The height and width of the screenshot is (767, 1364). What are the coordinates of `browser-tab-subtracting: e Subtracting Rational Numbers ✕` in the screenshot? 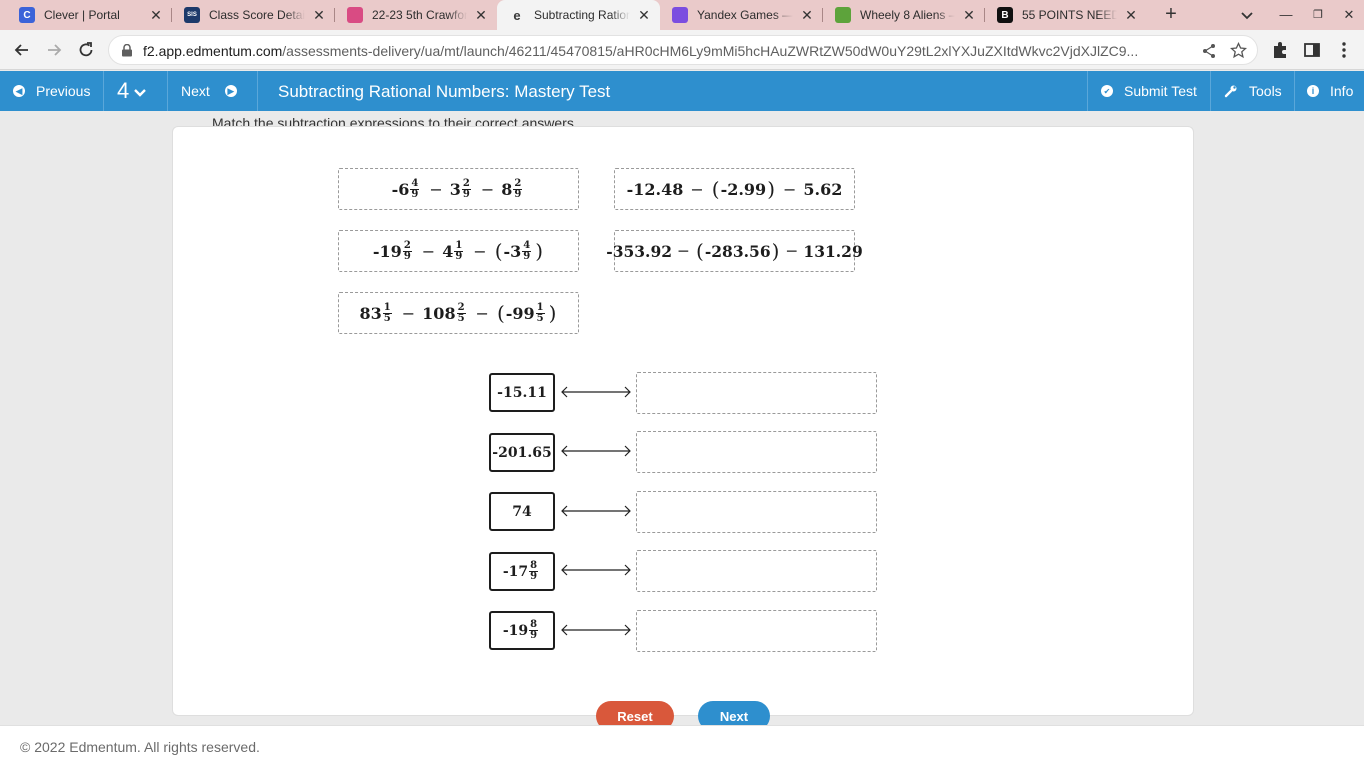 It's located at (578, 15).